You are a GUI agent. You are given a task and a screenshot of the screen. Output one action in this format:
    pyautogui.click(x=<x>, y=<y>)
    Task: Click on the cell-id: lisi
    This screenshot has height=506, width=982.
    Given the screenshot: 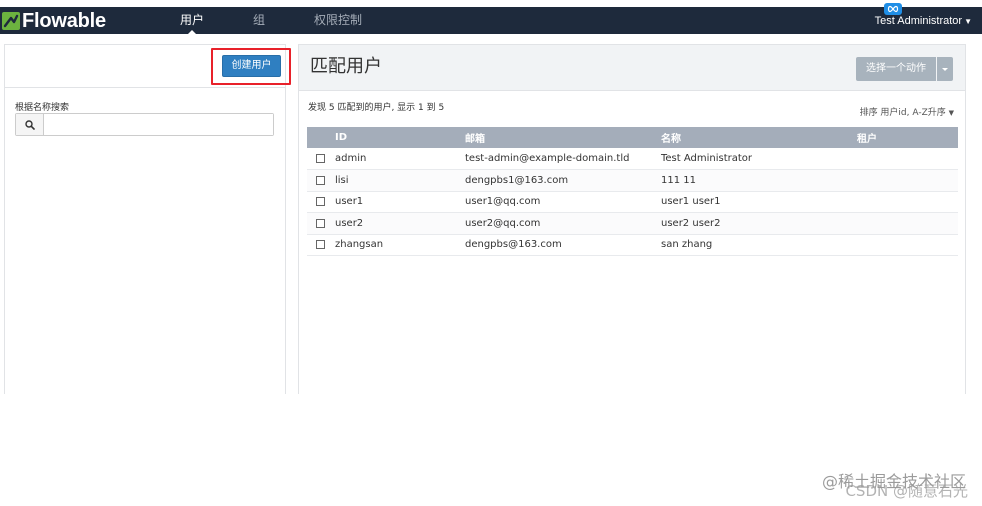 What is the action you would take?
    pyautogui.click(x=400, y=180)
    